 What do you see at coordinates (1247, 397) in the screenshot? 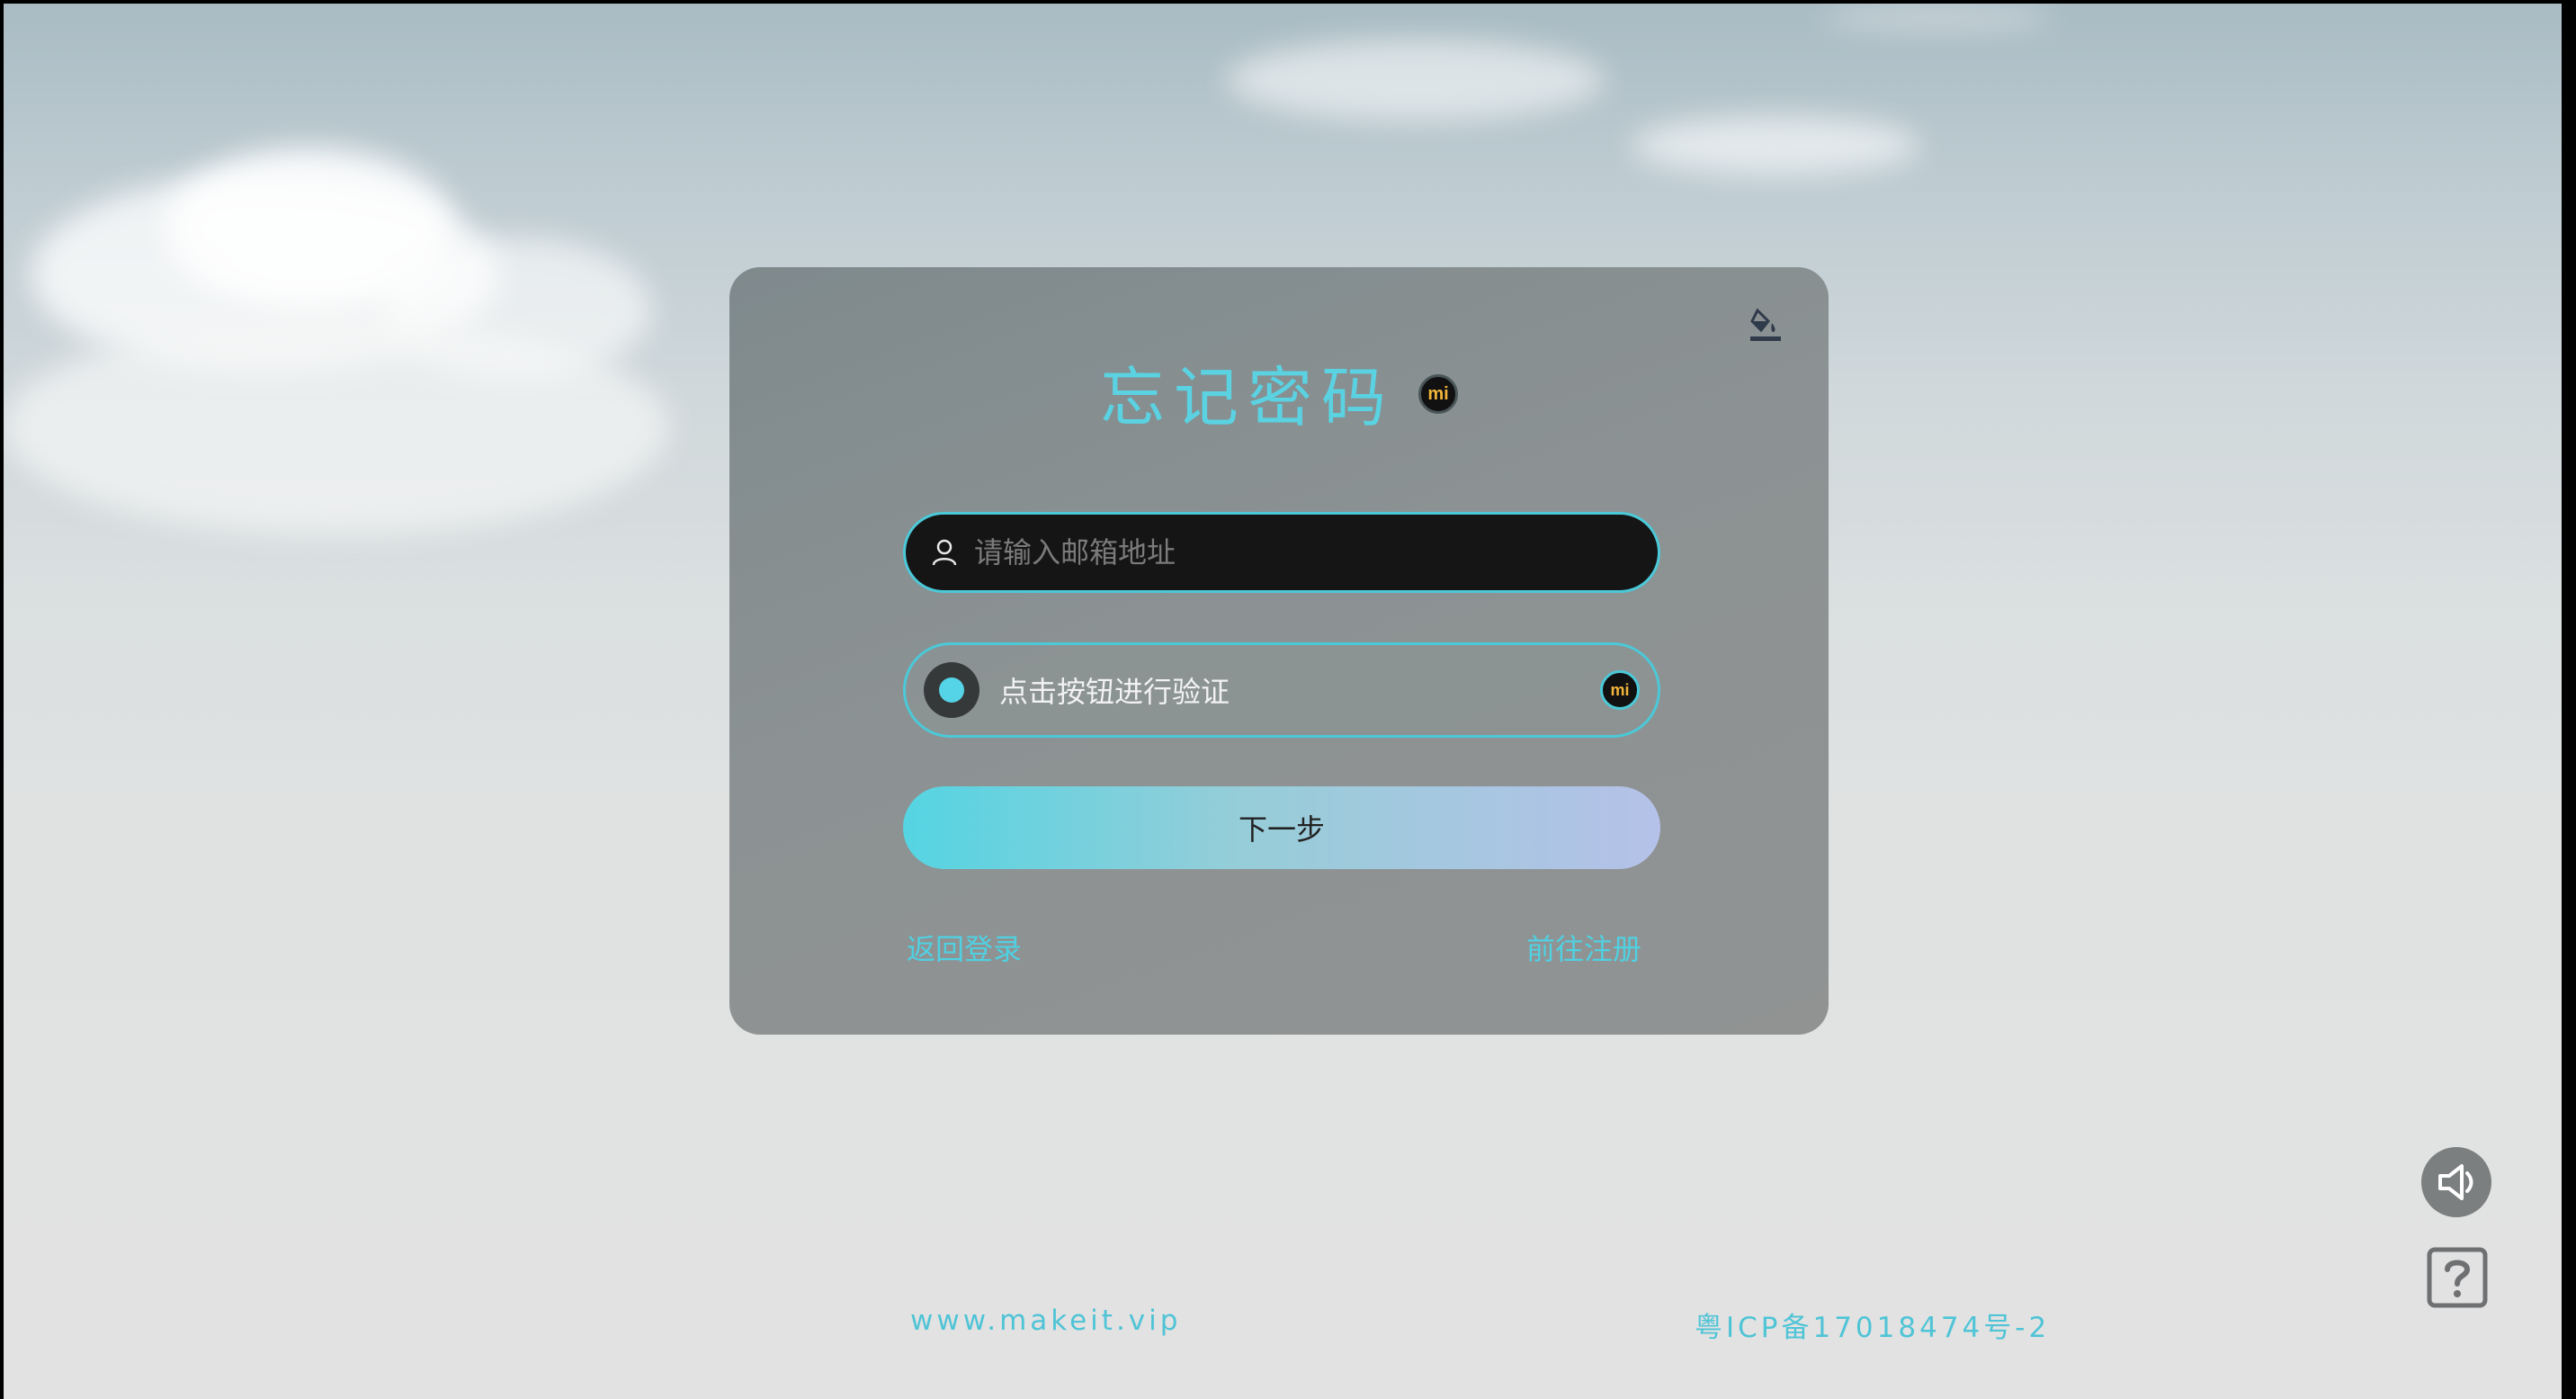
I see `page-title: 忘记密码` at bounding box center [1247, 397].